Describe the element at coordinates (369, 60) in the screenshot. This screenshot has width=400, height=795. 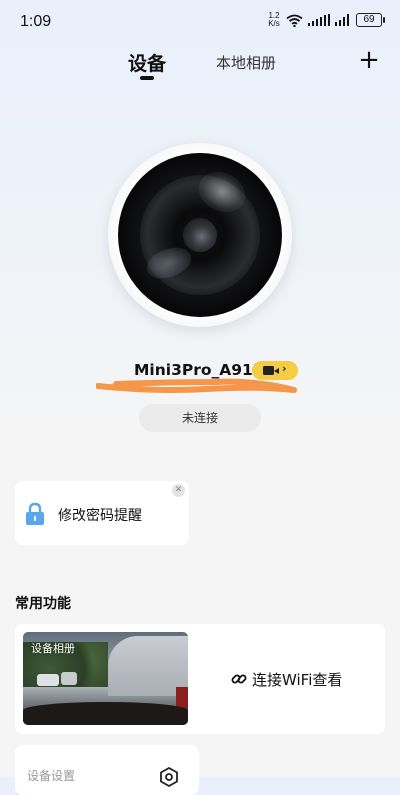
I see `add-device-button: +` at that location.